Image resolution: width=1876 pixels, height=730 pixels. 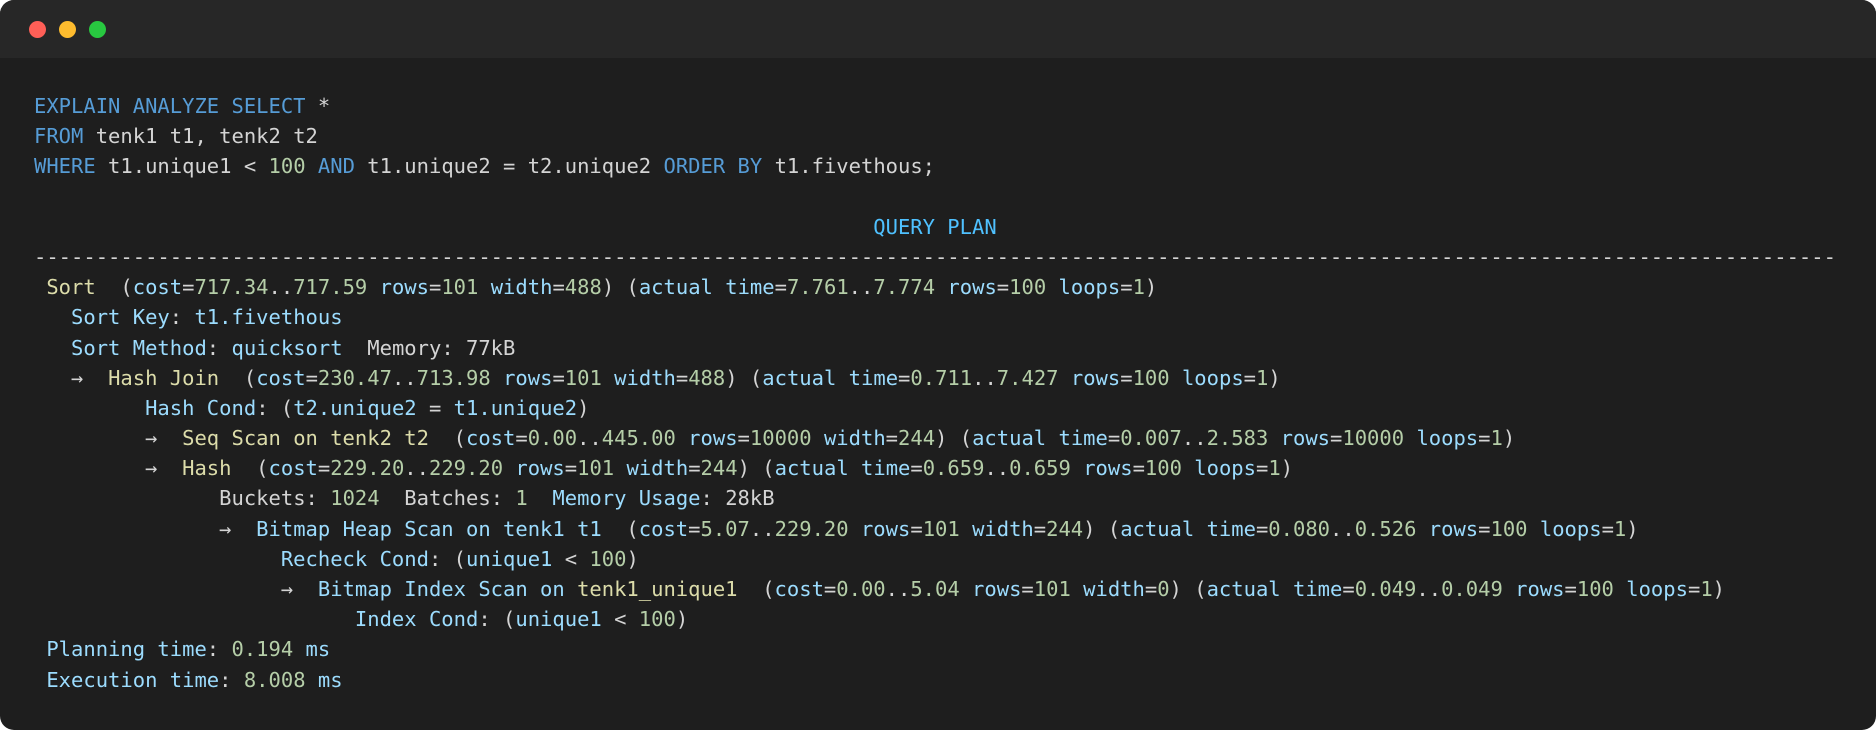 What do you see at coordinates (59, 136) in the screenshot?
I see `code-token: FROM` at bounding box center [59, 136].